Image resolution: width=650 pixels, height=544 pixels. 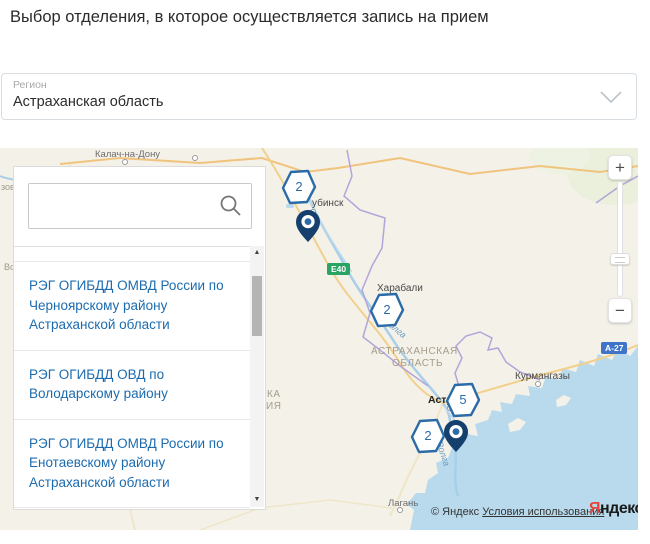 What do you see at coordinates (339, 269) in the screenshot?
I see `road-badge-e40: Е40` at bounding box center [339, 269].